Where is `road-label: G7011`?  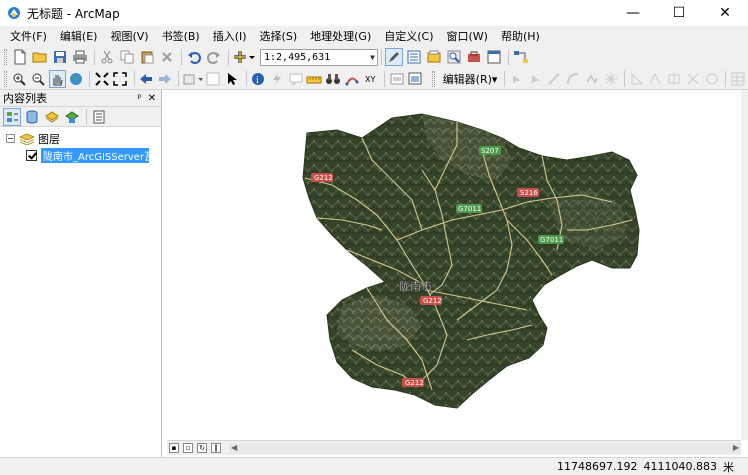 road-label: G7011 is located at coordinates (469, 209).